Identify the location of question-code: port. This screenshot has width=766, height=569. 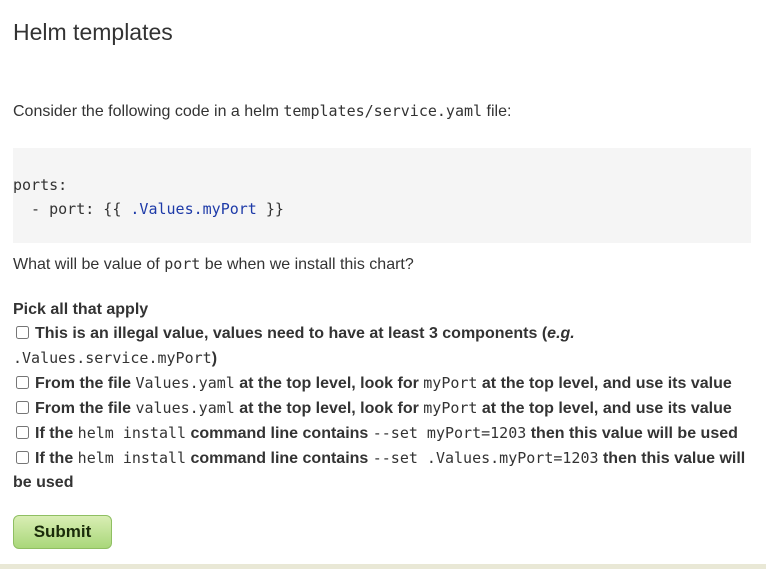
(182, 264).